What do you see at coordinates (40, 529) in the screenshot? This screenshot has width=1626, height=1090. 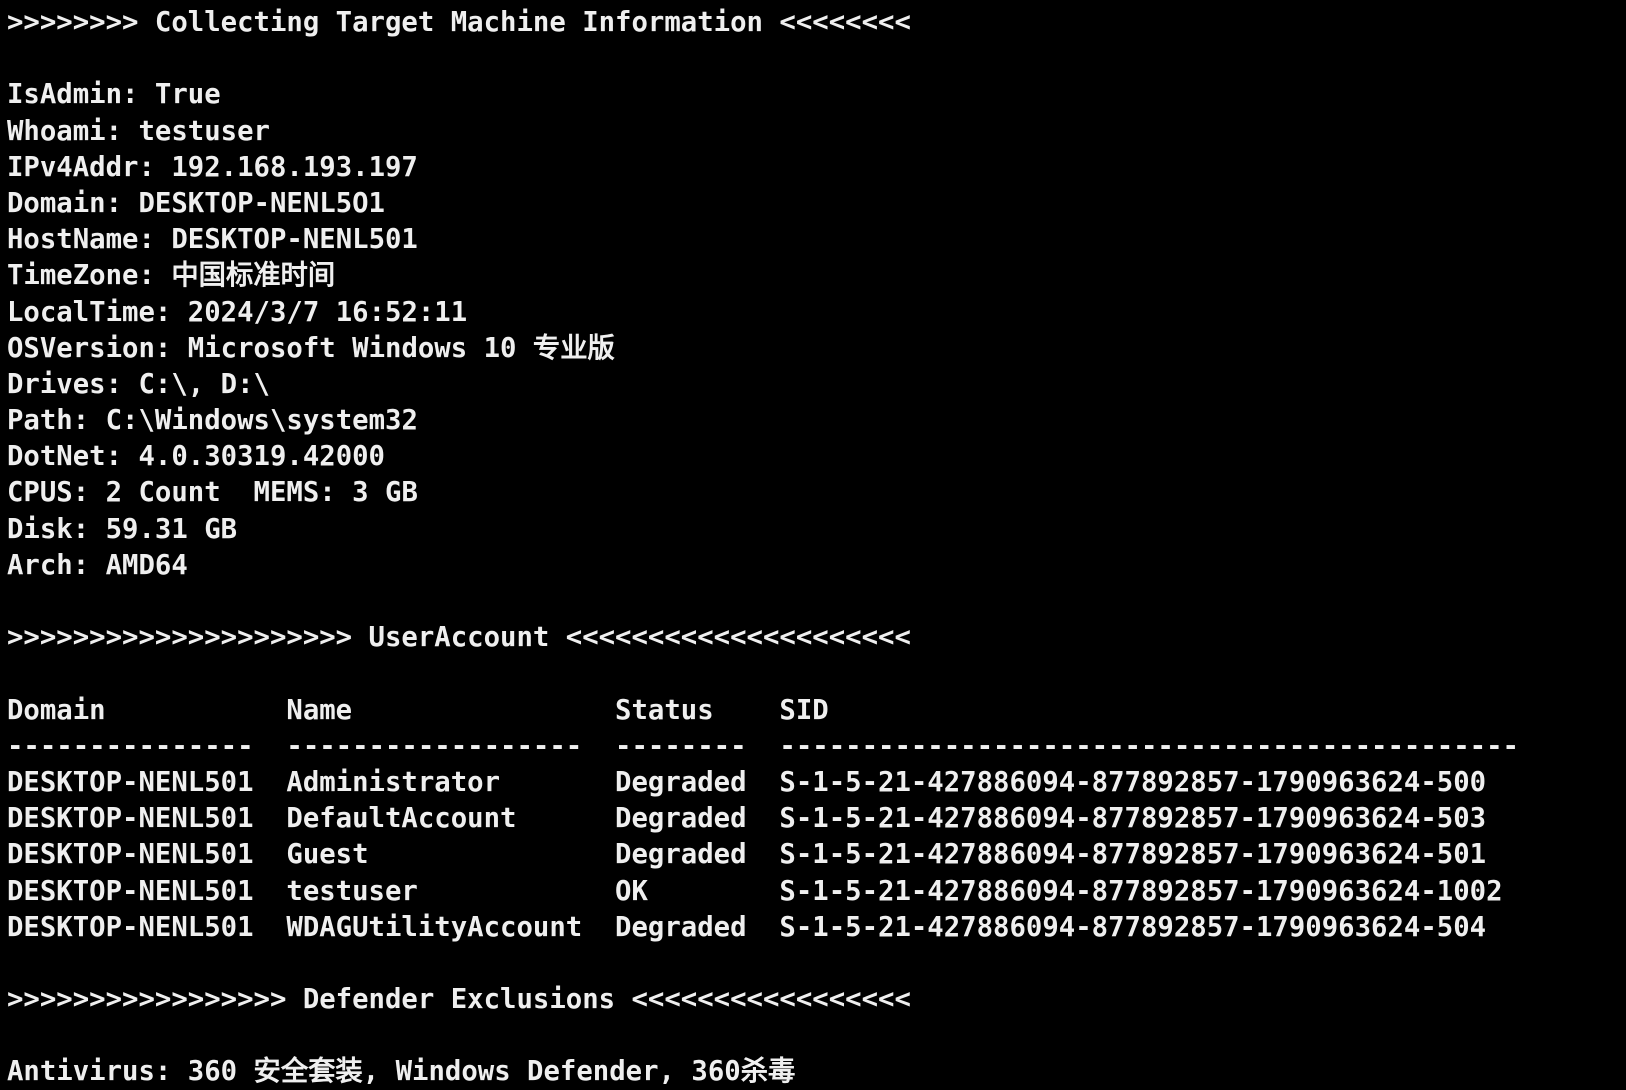 I see `info-key: Disk` at bounding box center [40, 529].